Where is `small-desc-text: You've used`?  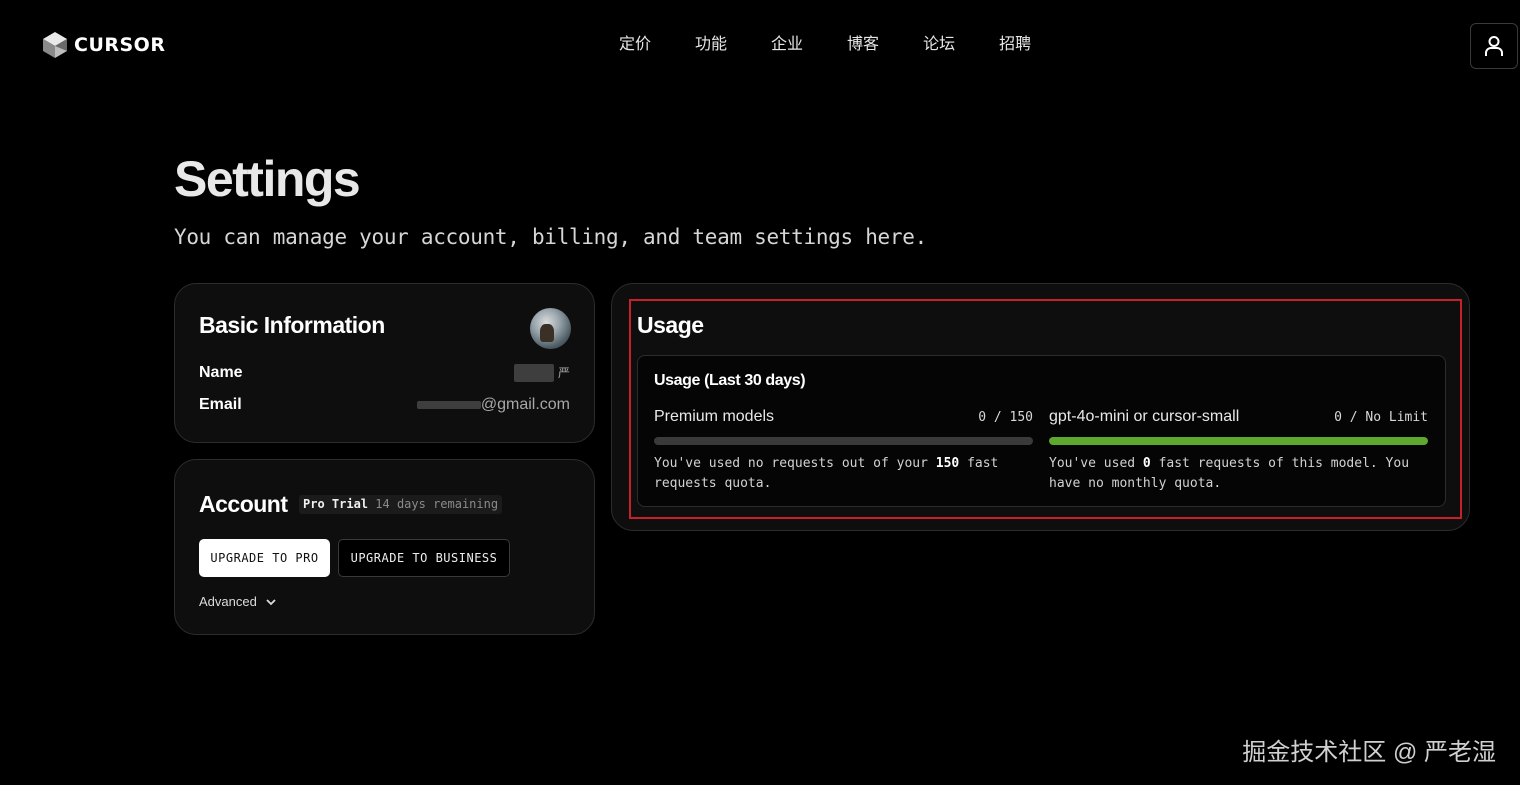
small-desc-text: You've used is located at coordinates (1096, 463).